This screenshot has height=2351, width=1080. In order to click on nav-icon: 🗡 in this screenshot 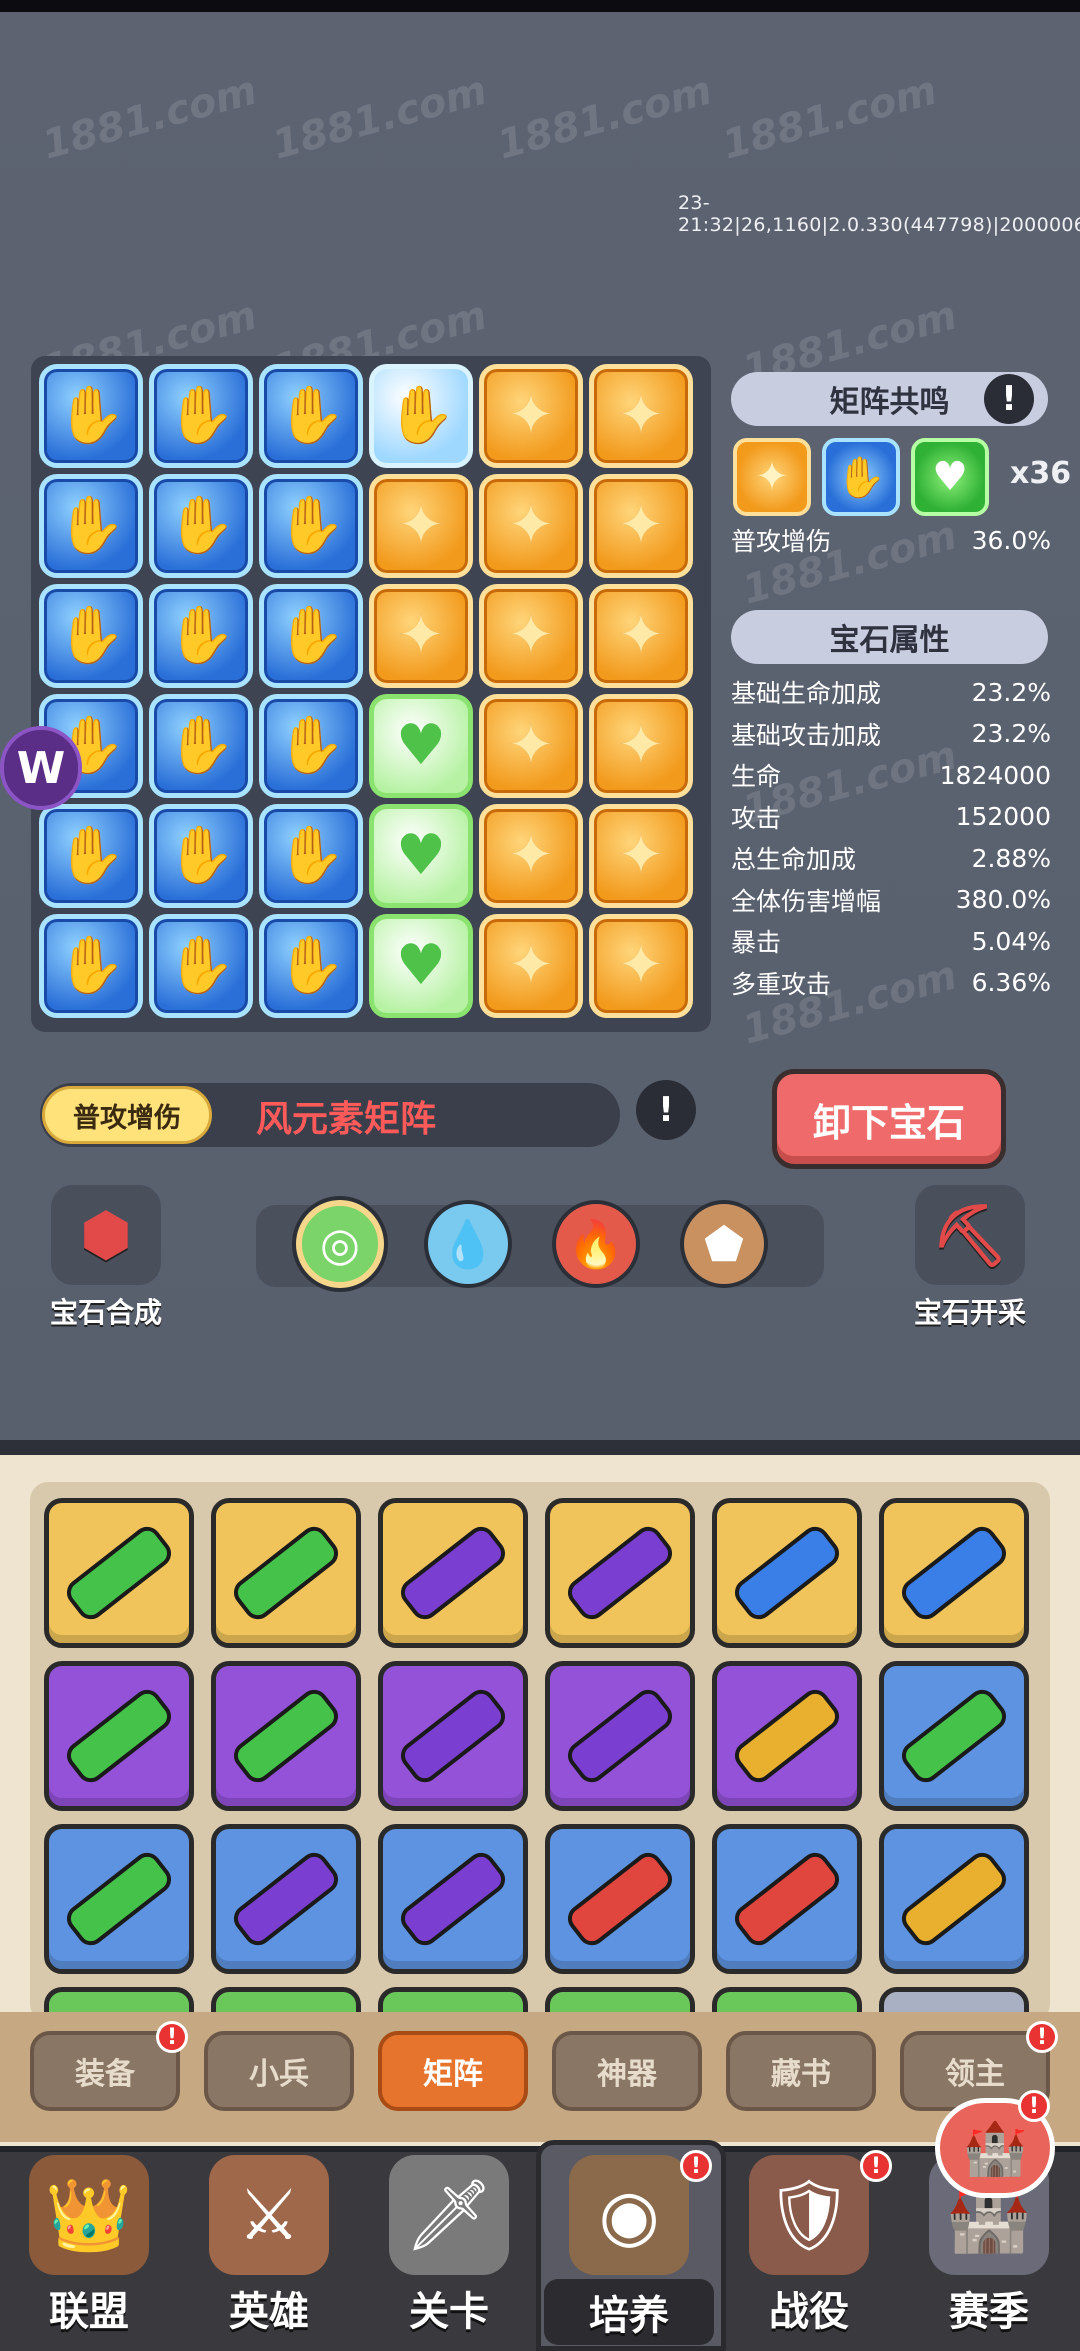, I will do `click(449, 2215)`.